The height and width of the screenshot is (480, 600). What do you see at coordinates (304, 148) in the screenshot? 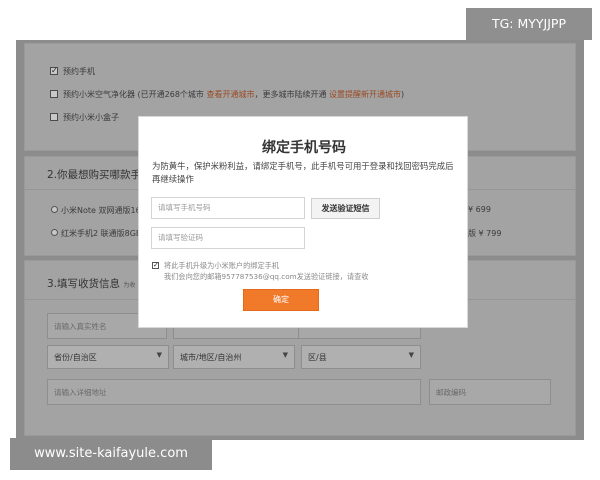
I see `dialog-title: 绑定手机号码` at bounding box center [304, 148].